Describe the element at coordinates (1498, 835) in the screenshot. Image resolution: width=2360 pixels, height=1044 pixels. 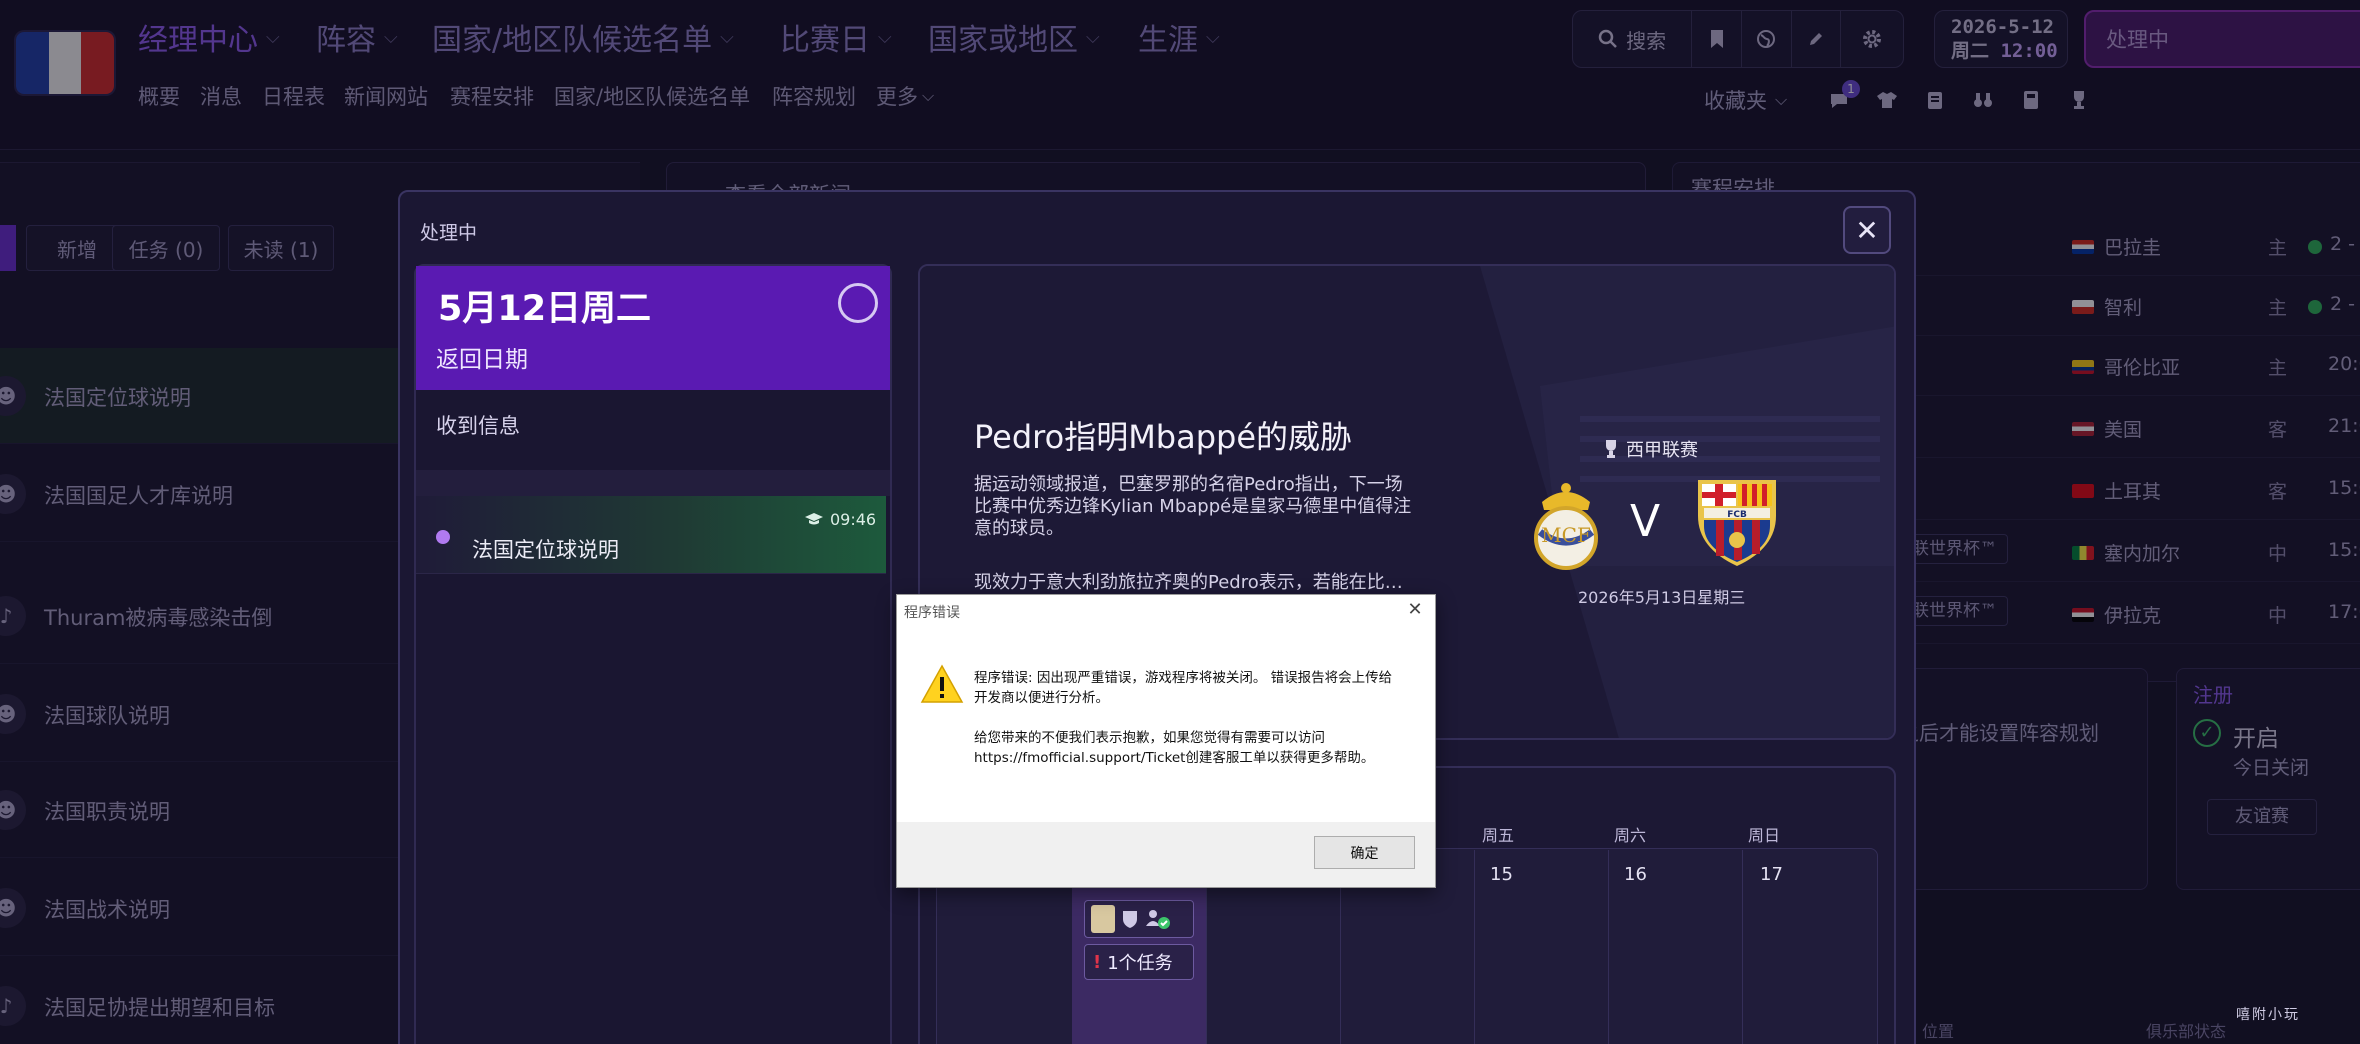
I see `calendar-day-header: 周五` at that location.